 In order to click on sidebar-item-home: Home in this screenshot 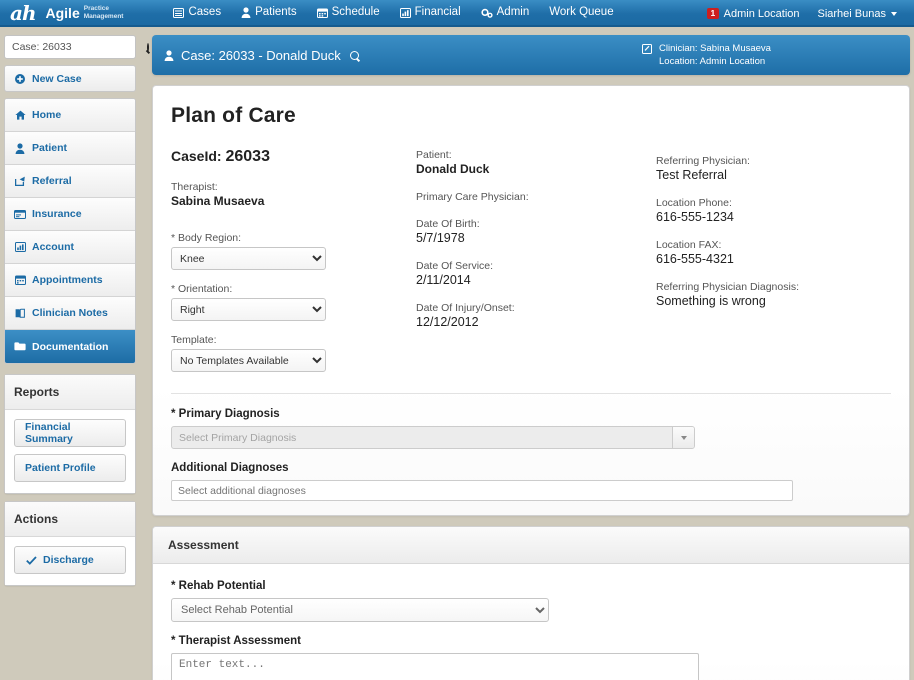, I will do `click(70, 115)`.